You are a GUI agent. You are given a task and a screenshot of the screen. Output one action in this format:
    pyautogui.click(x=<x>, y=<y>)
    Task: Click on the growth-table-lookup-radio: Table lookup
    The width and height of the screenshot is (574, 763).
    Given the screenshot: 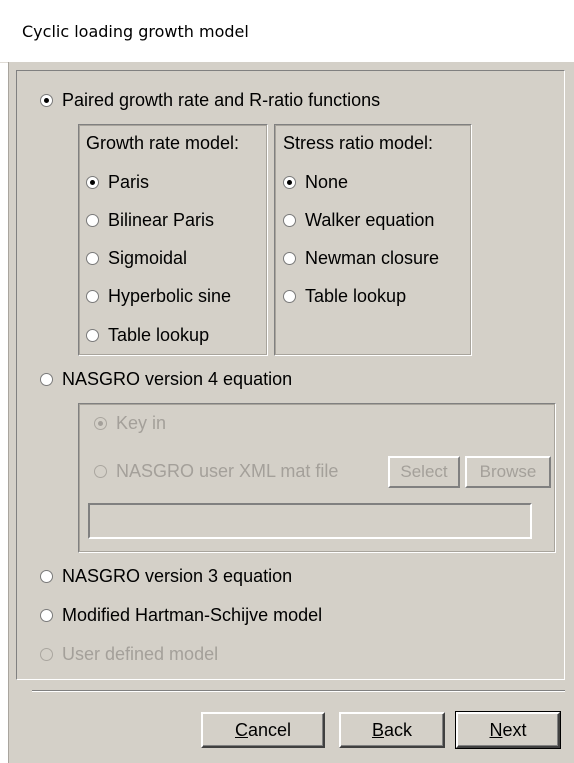 What is the action you would take?
    pyautogui.click(x=147, y=335)
    